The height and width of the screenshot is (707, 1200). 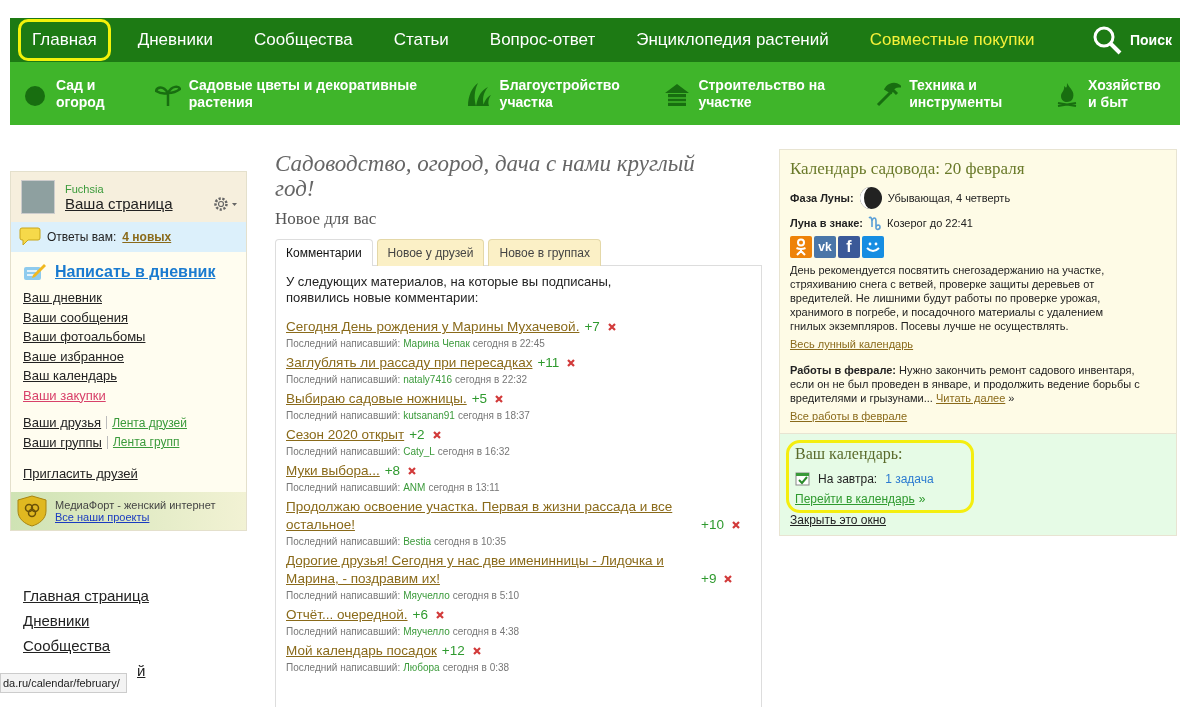 What do you see at coordinates (70, 376) in the screenshot?
I see `sidebar-link: Ваш календарь` at bounding box center [70, 376].